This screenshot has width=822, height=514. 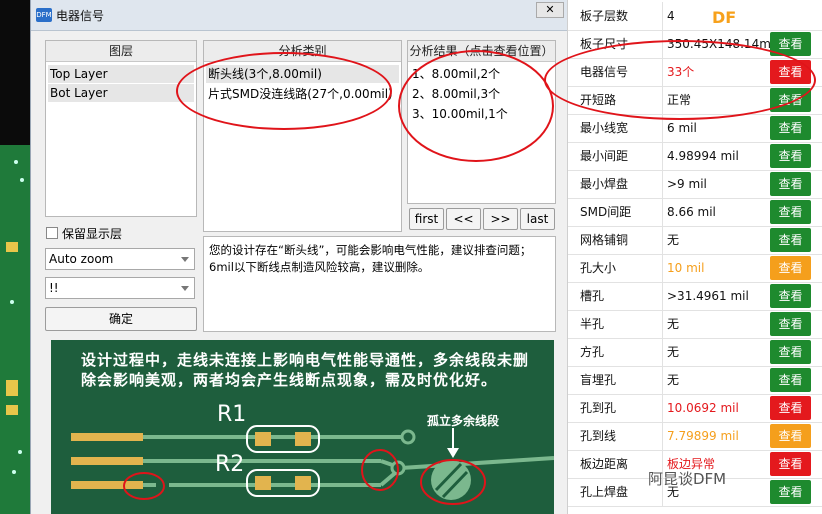 What do you see at coordinates (121, 319) in the screenshot?
I see `ok-button: 确定` at bounding box center [121, 319].